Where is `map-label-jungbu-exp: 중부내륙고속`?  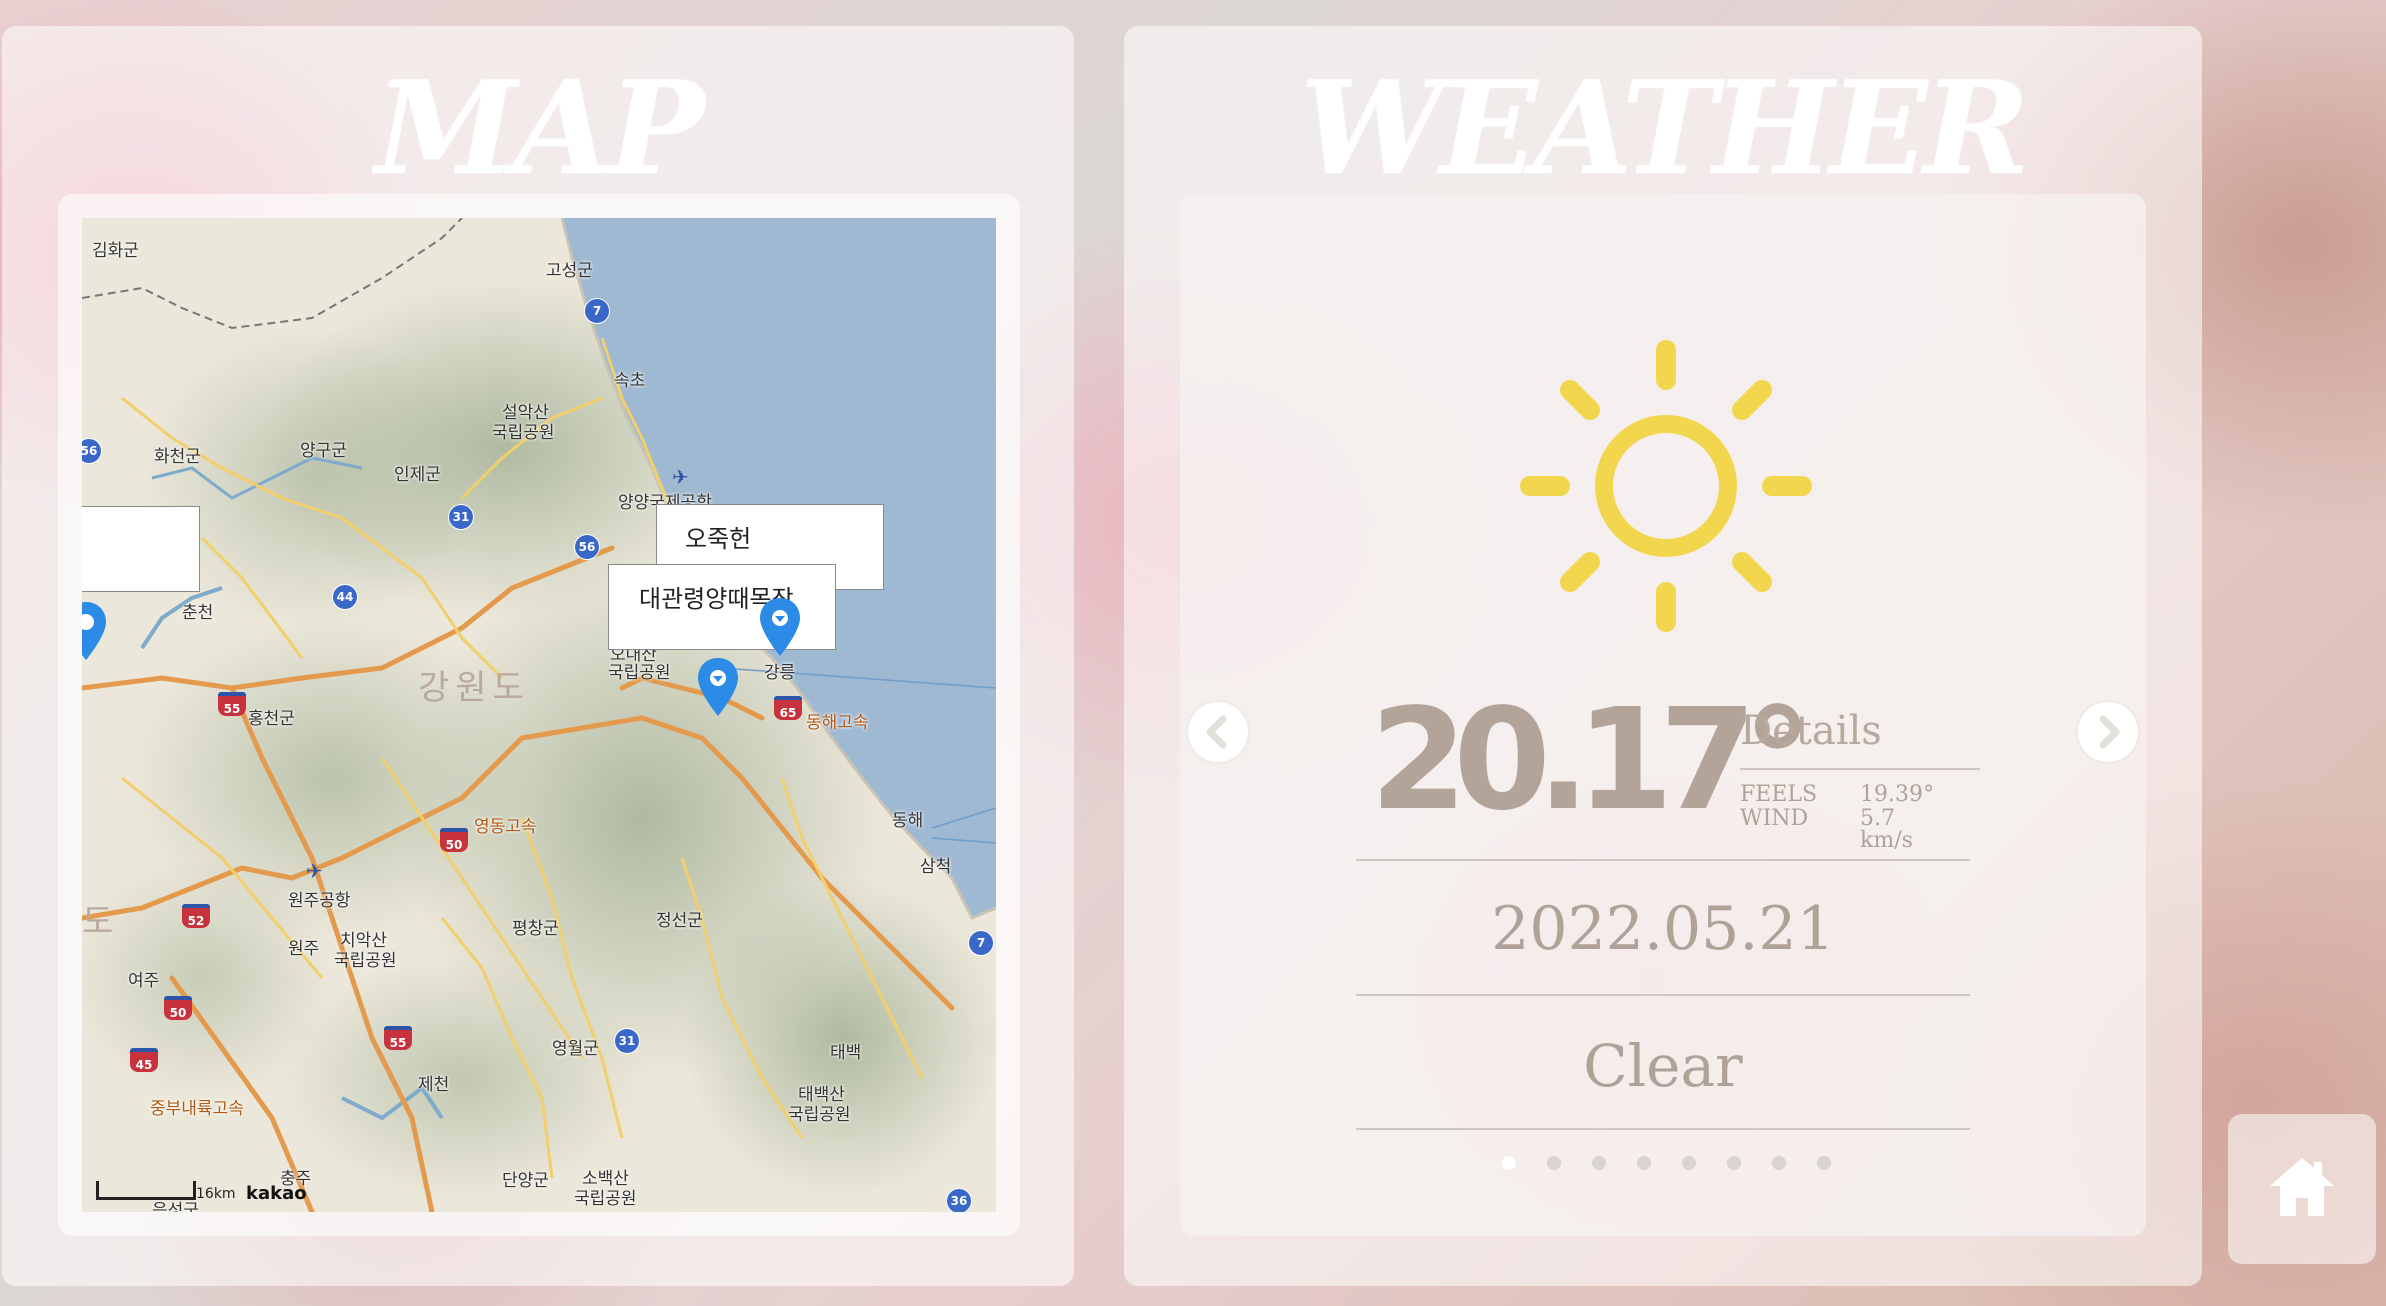
map-label-jungbu-exp: 중부내륙고속 is located at coordinates (197, 1109).